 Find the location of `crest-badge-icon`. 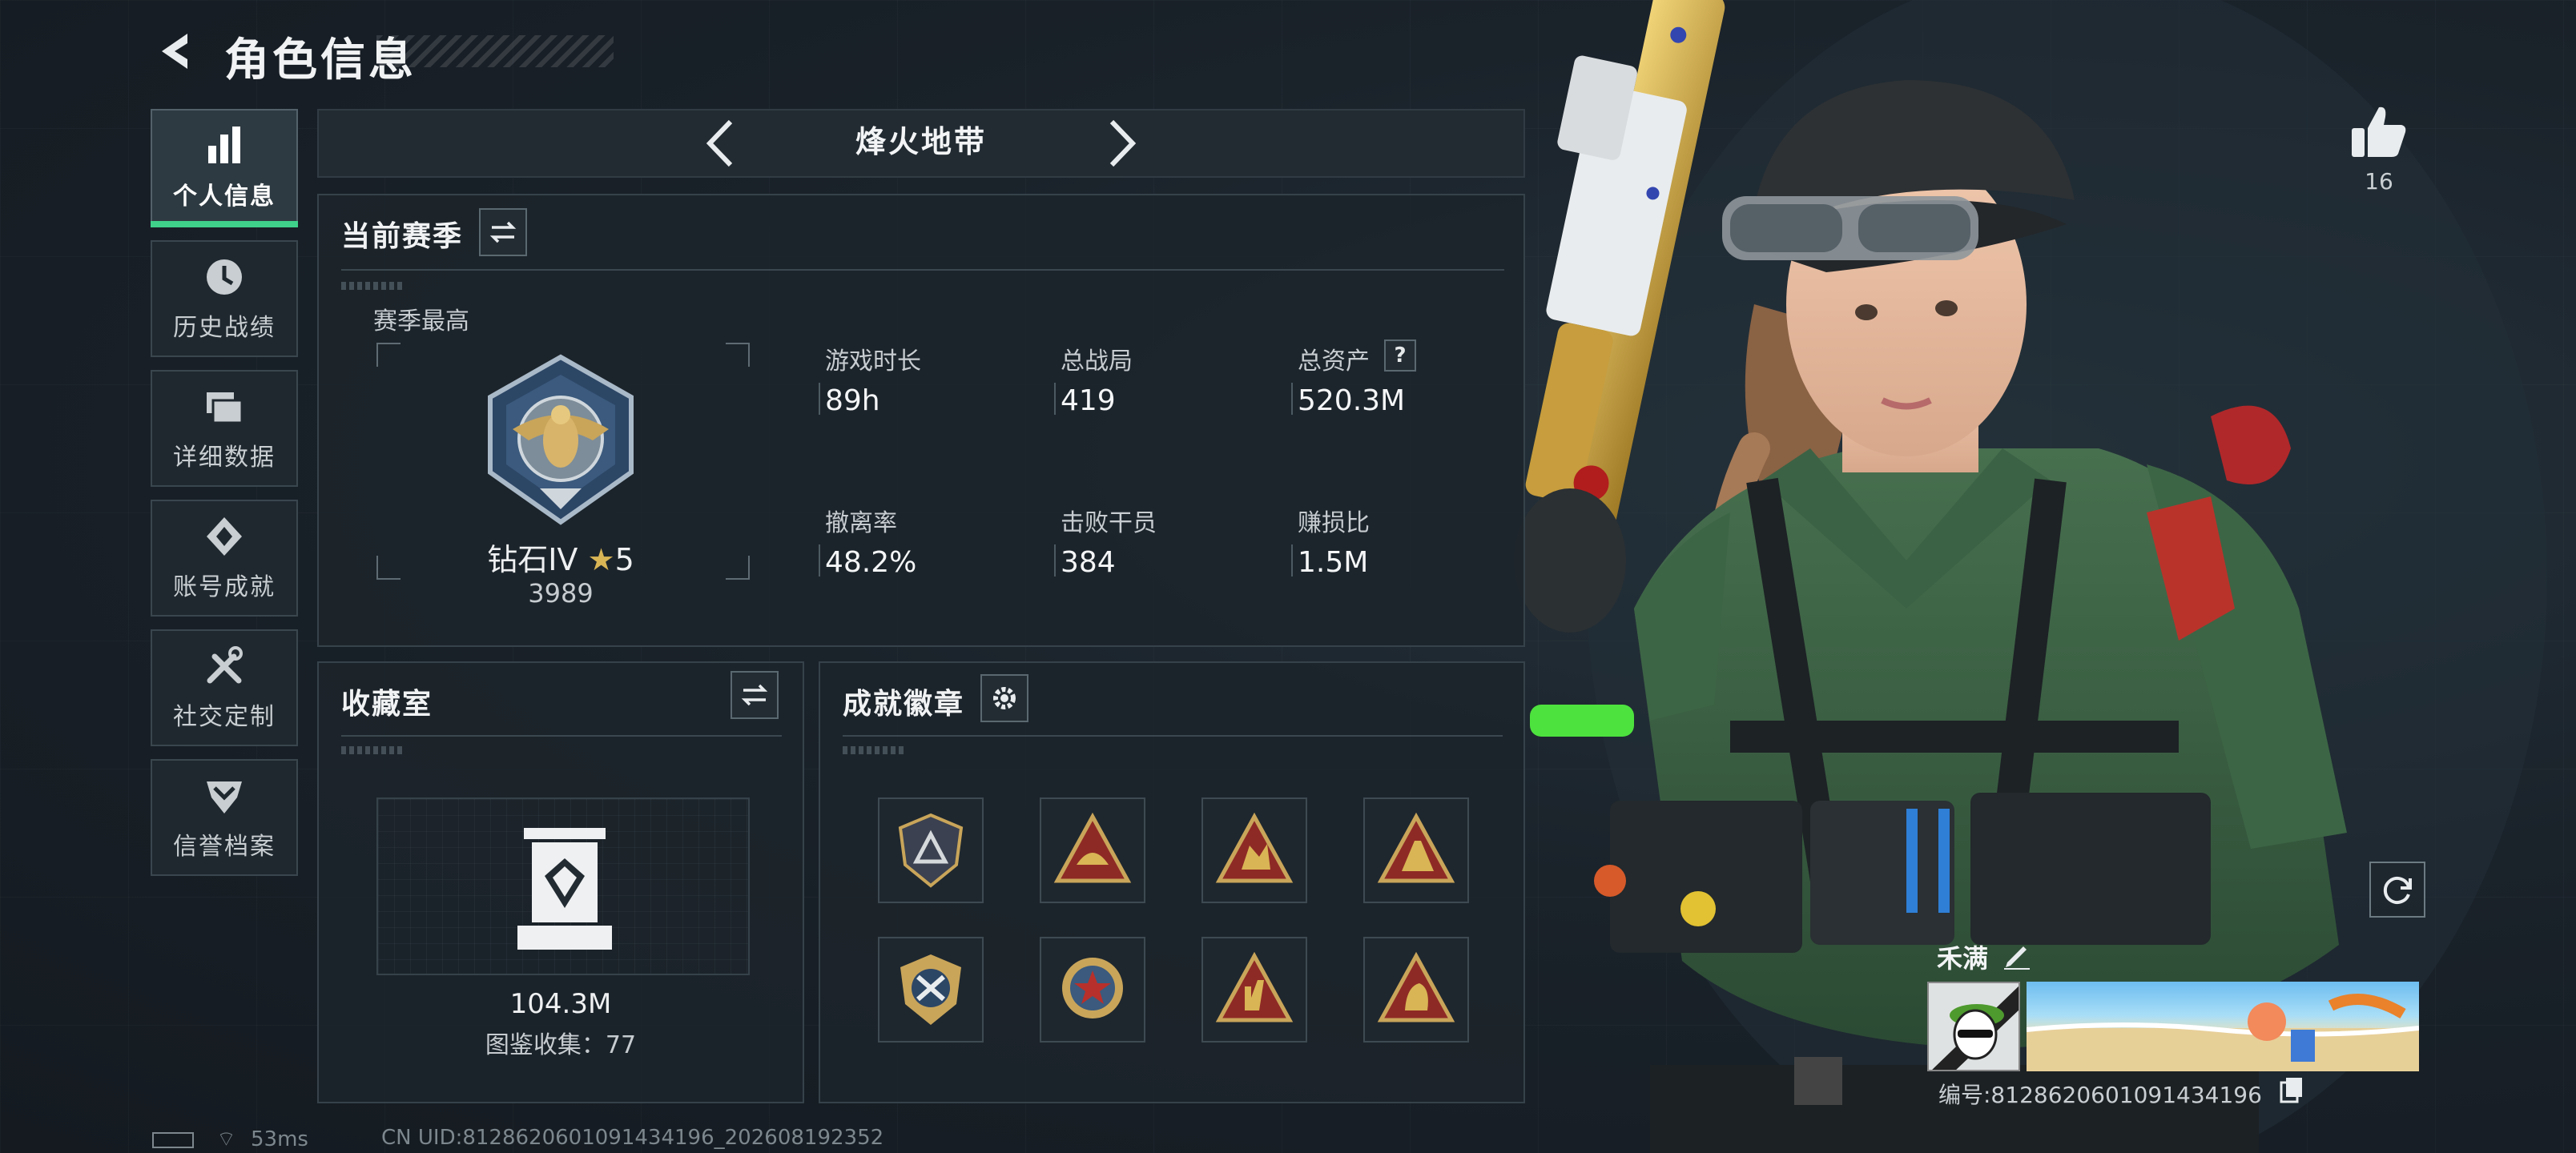

crest-badge-icon is located at coordinates (930, 989).